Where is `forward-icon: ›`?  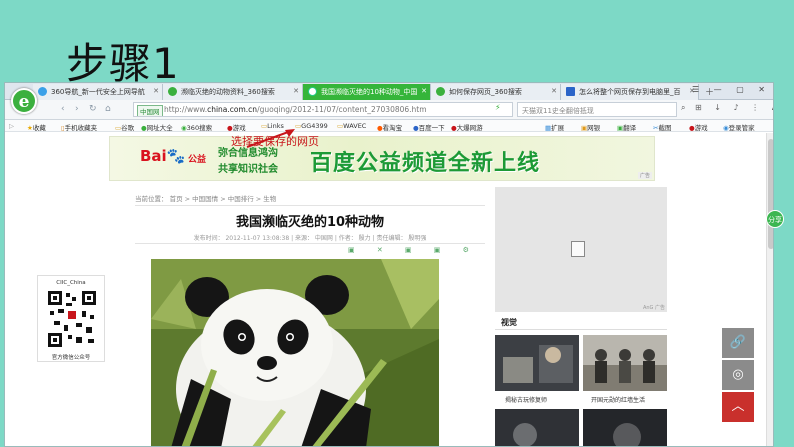 forward-icon: › is located at coordinates (77, 109).